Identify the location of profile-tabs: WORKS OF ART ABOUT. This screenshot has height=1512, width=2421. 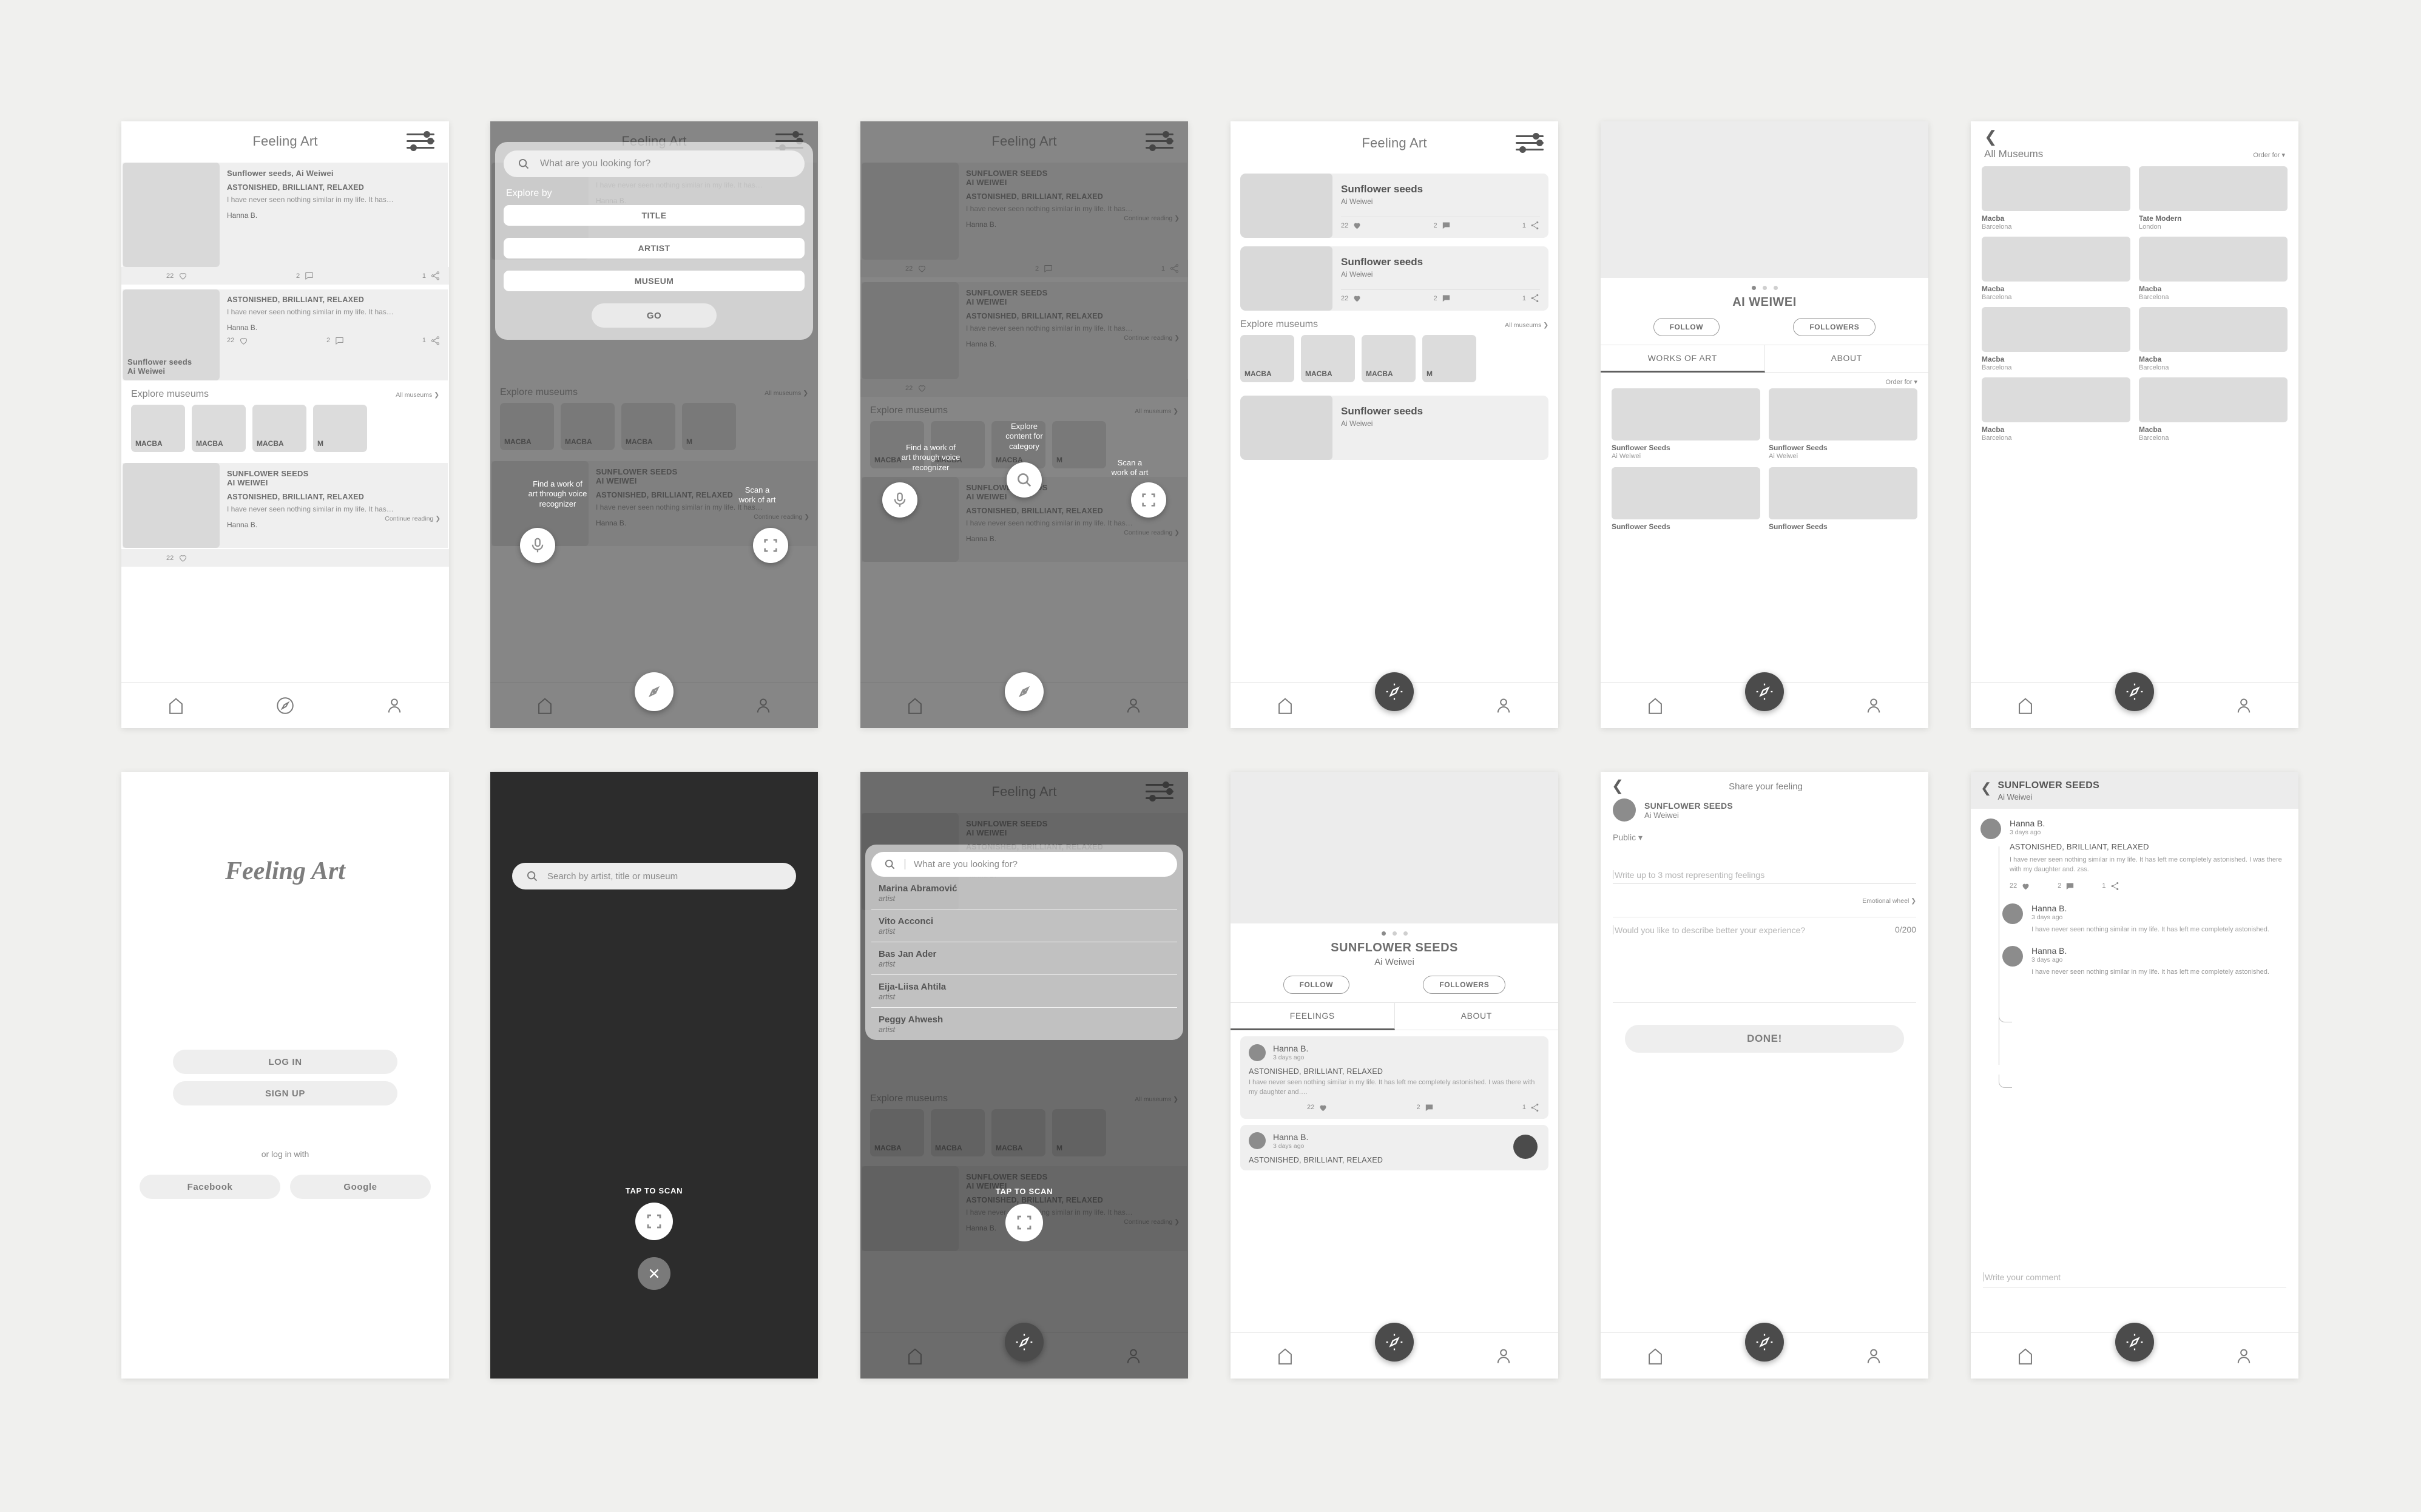
(1764, 359).